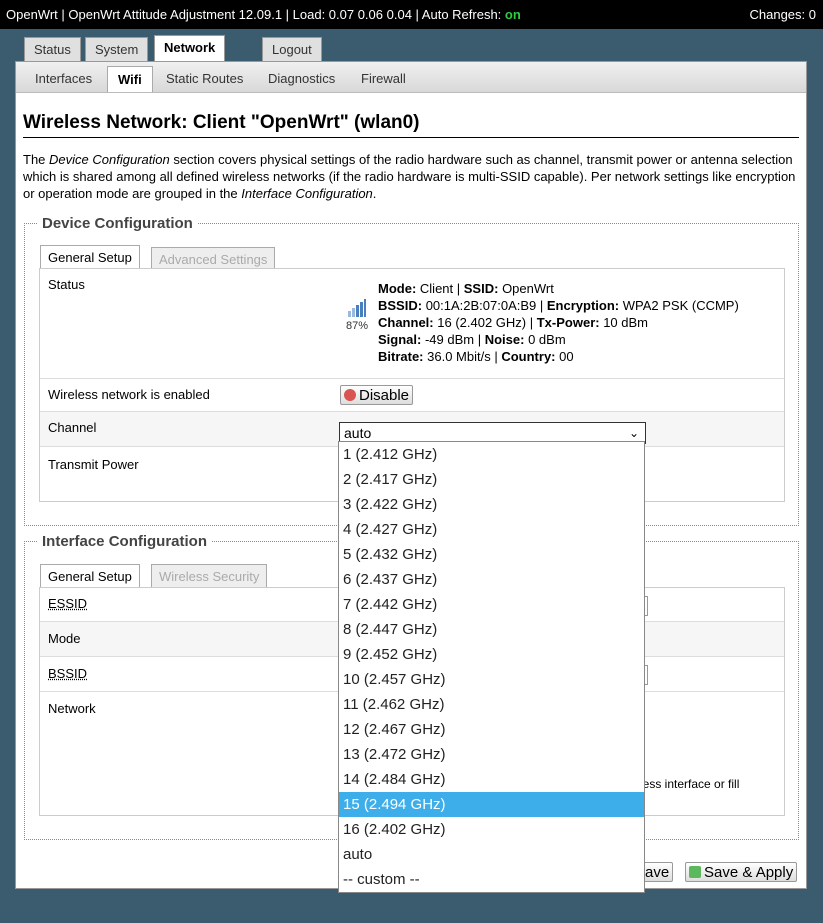  What do you see at coordinates (583, 305) in the screenshot?
I see `encryption-key: Encryption:` at bounding box center [583, 305].